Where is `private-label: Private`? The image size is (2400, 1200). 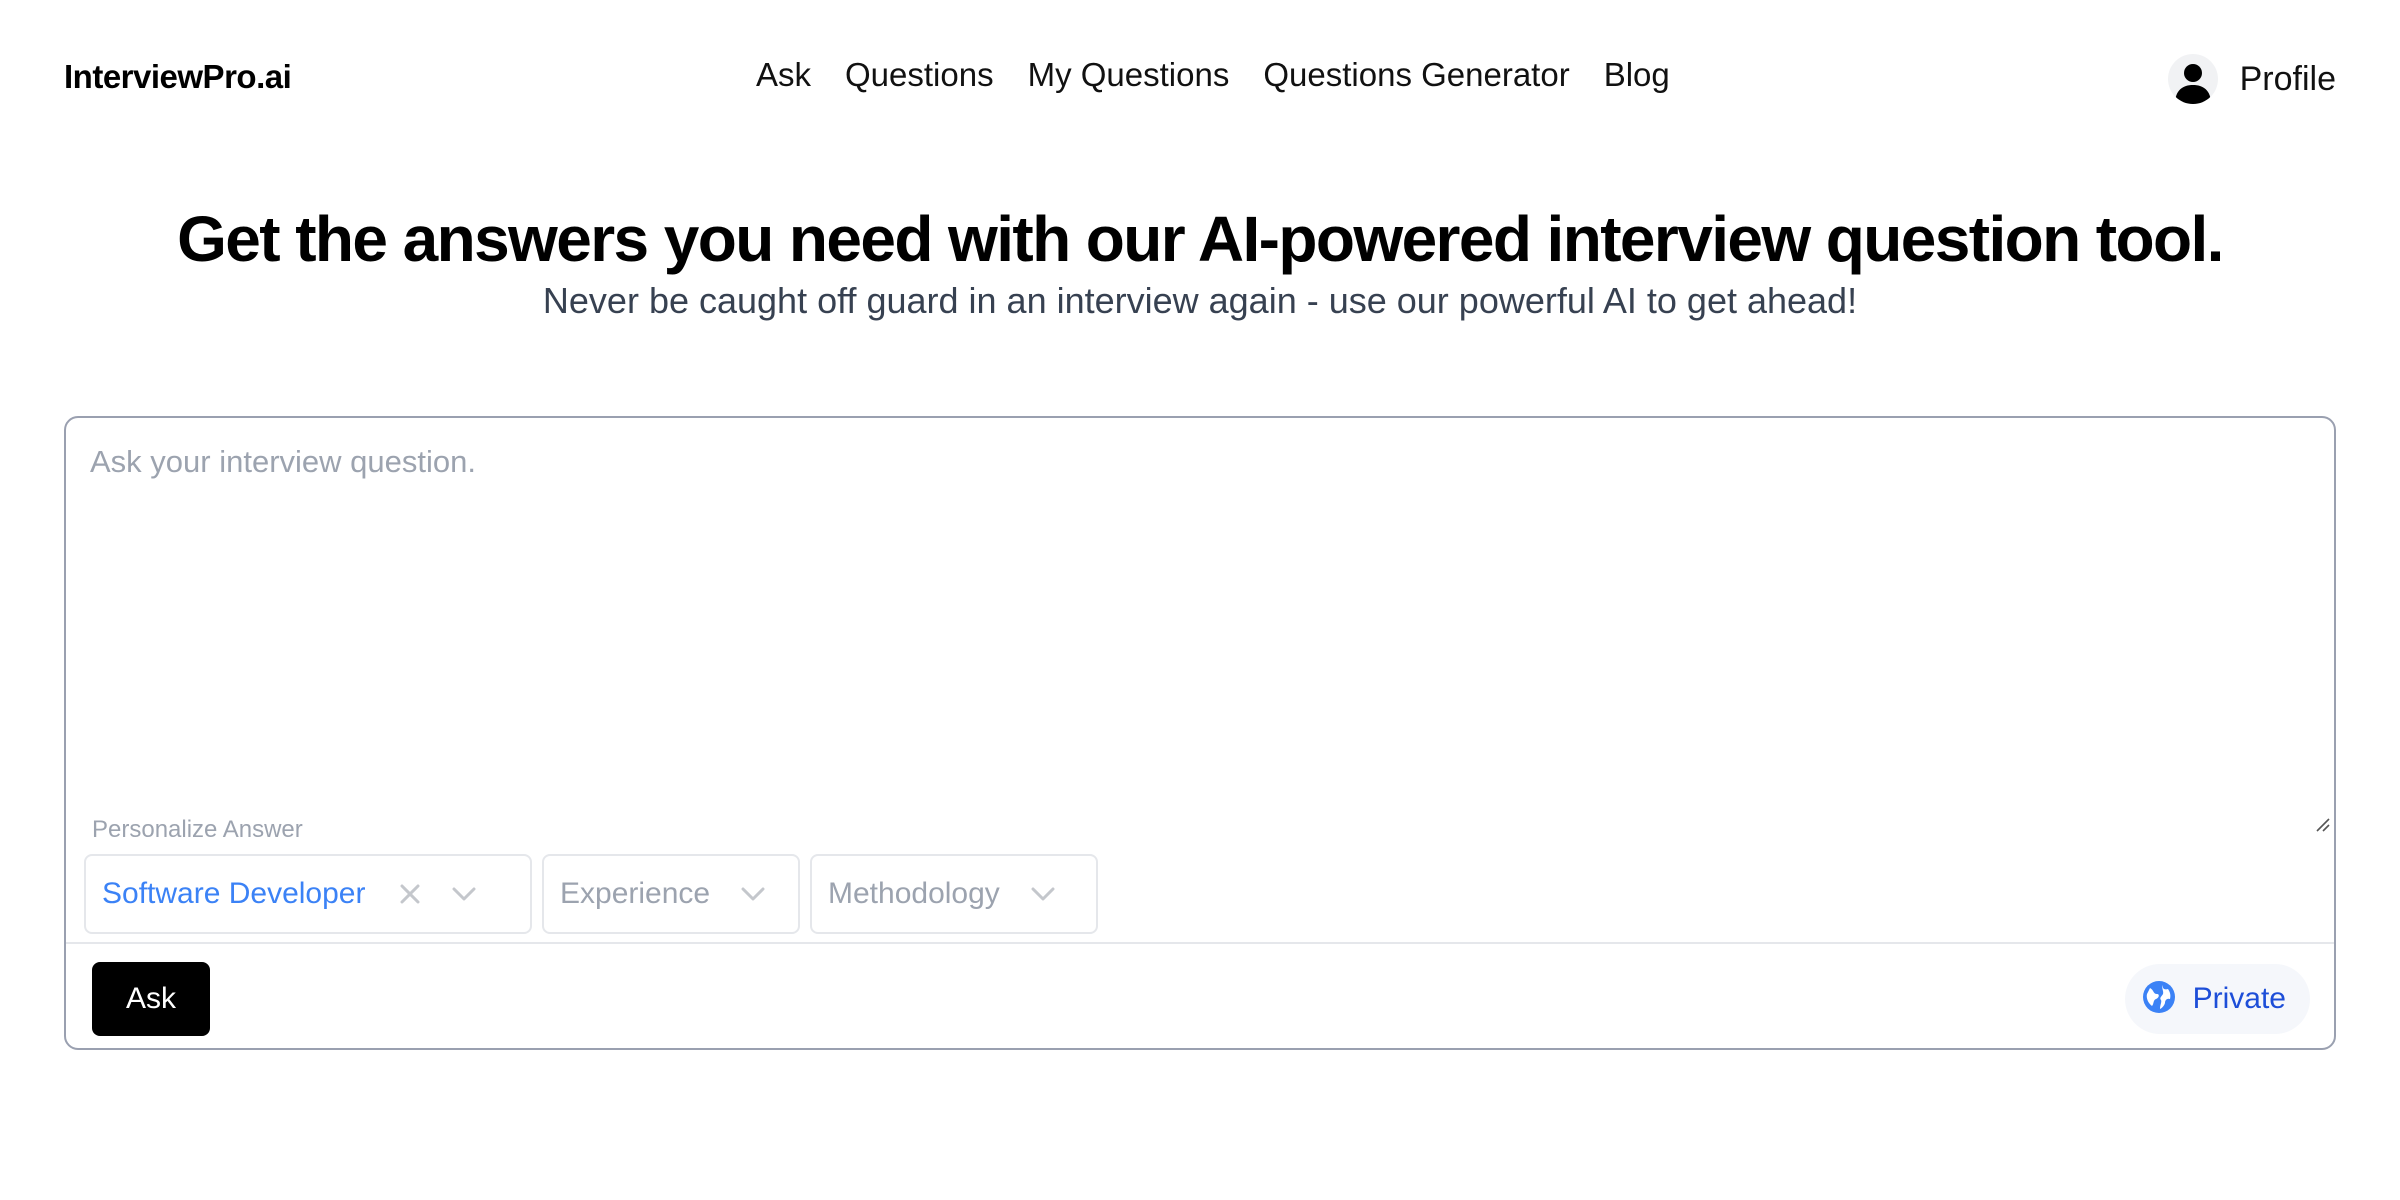
private-label: Private is located at coordinates (2239, 998).